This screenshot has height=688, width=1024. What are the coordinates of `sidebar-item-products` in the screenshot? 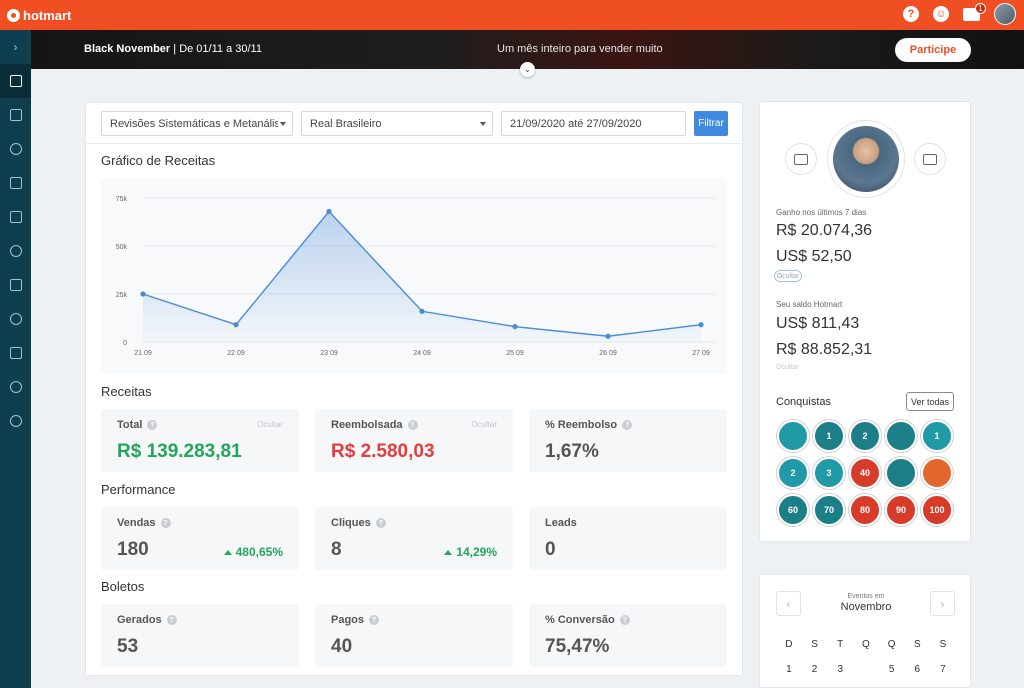 It's located at (15, 183).